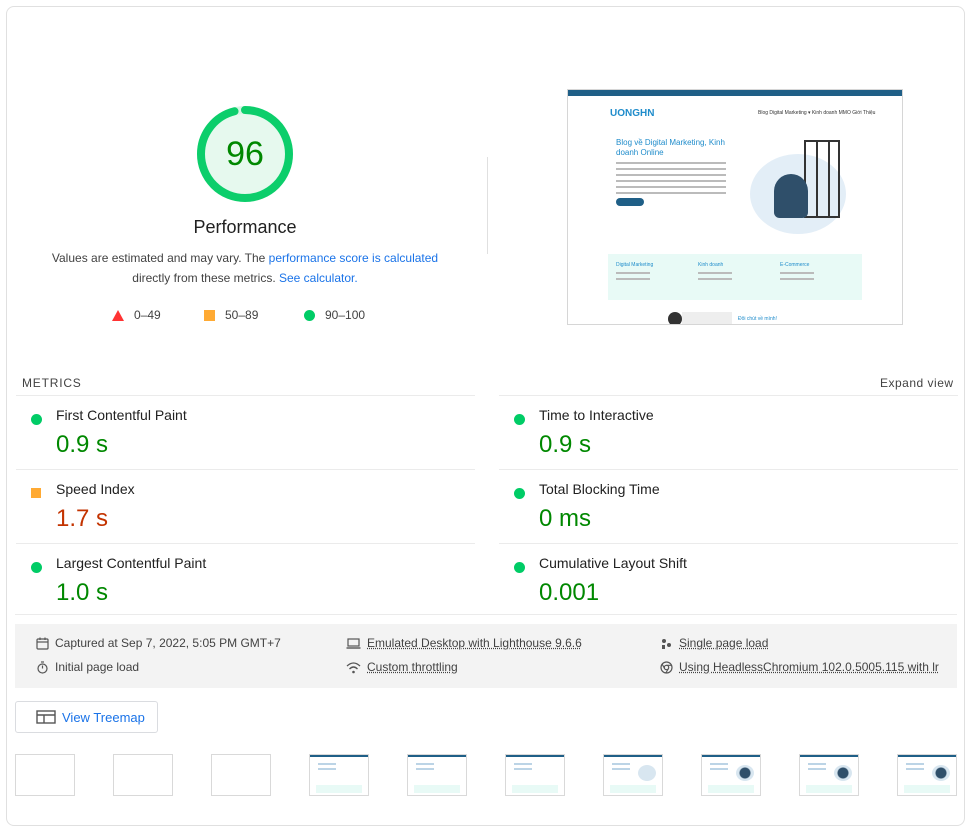 The width and height of the screenshot is (973, 826). What do you see at coordinates (797, 271) in the screenshot?
I see `site-feature: E-Commerce` at bounding box center [797, 271].